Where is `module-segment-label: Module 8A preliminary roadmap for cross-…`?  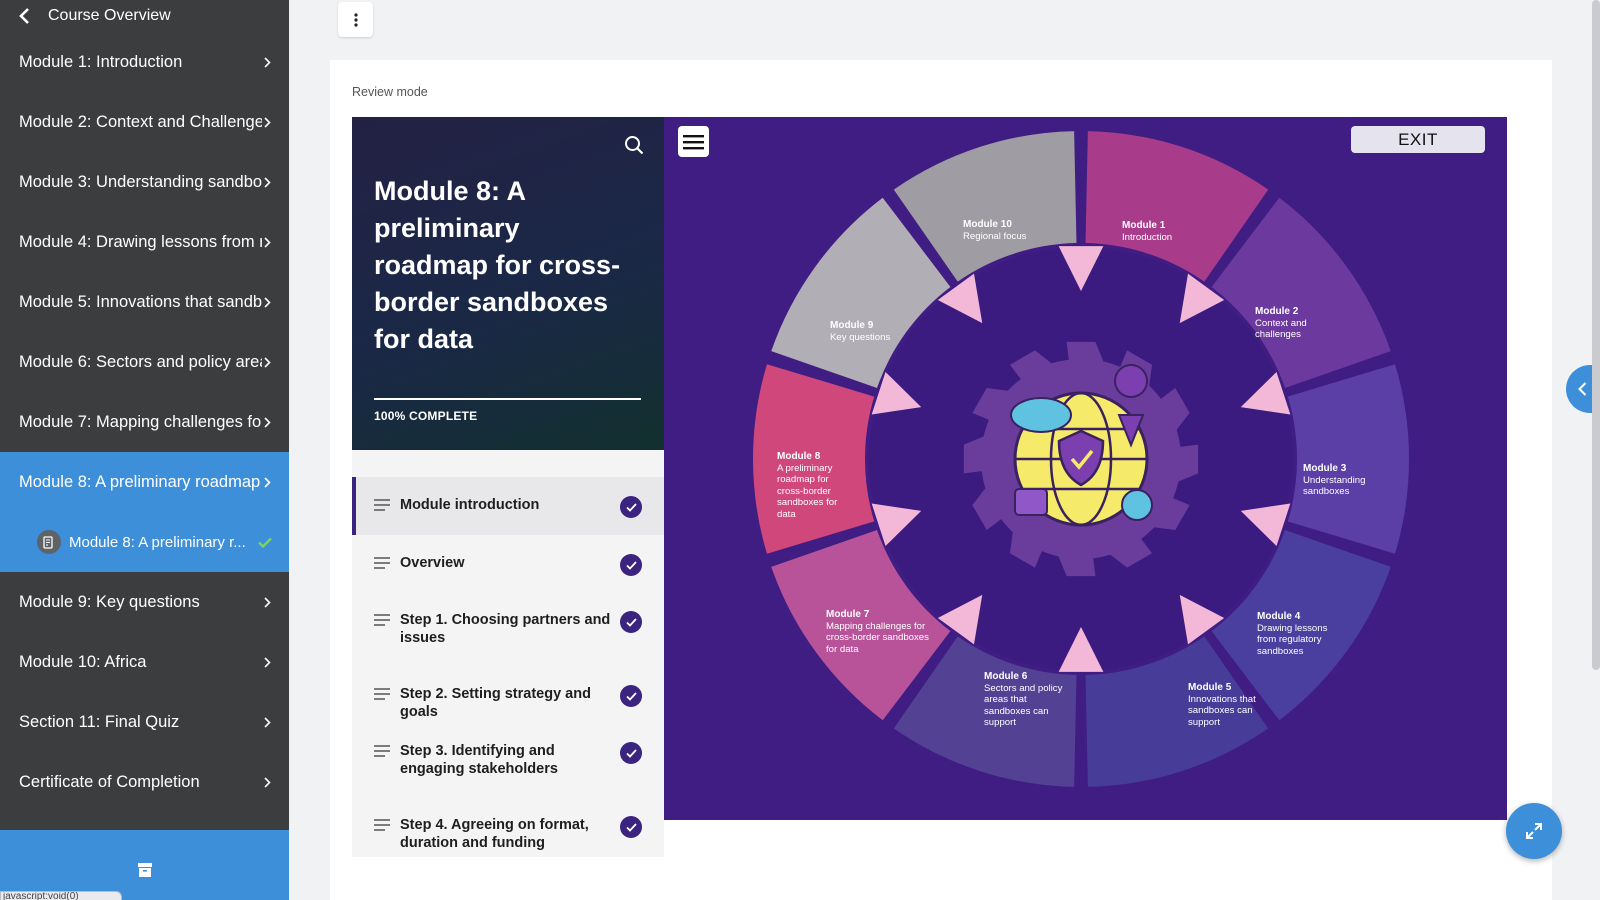
module-segment-label: Module 8A preliminary roadmap for cross-… is located at coordinates (817, 486).